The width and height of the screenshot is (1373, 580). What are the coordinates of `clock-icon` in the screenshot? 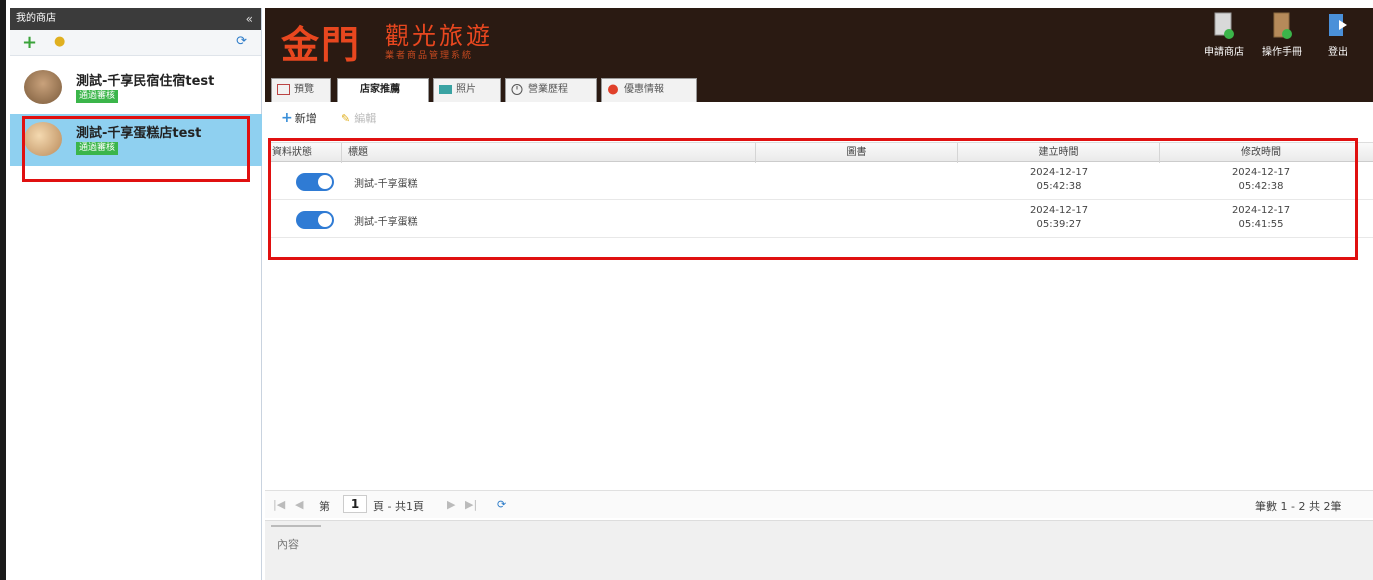 It's located at (517, 89).